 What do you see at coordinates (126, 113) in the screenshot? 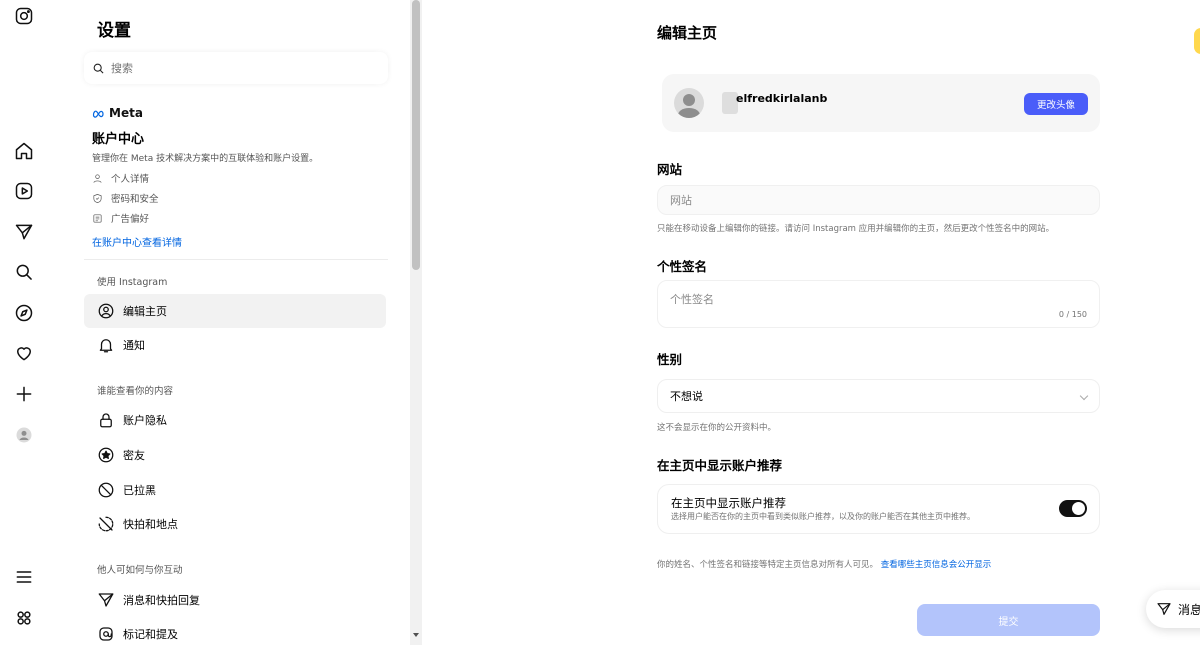
I see `meta-brand-text: Meta` at bounding box center [126, 113].